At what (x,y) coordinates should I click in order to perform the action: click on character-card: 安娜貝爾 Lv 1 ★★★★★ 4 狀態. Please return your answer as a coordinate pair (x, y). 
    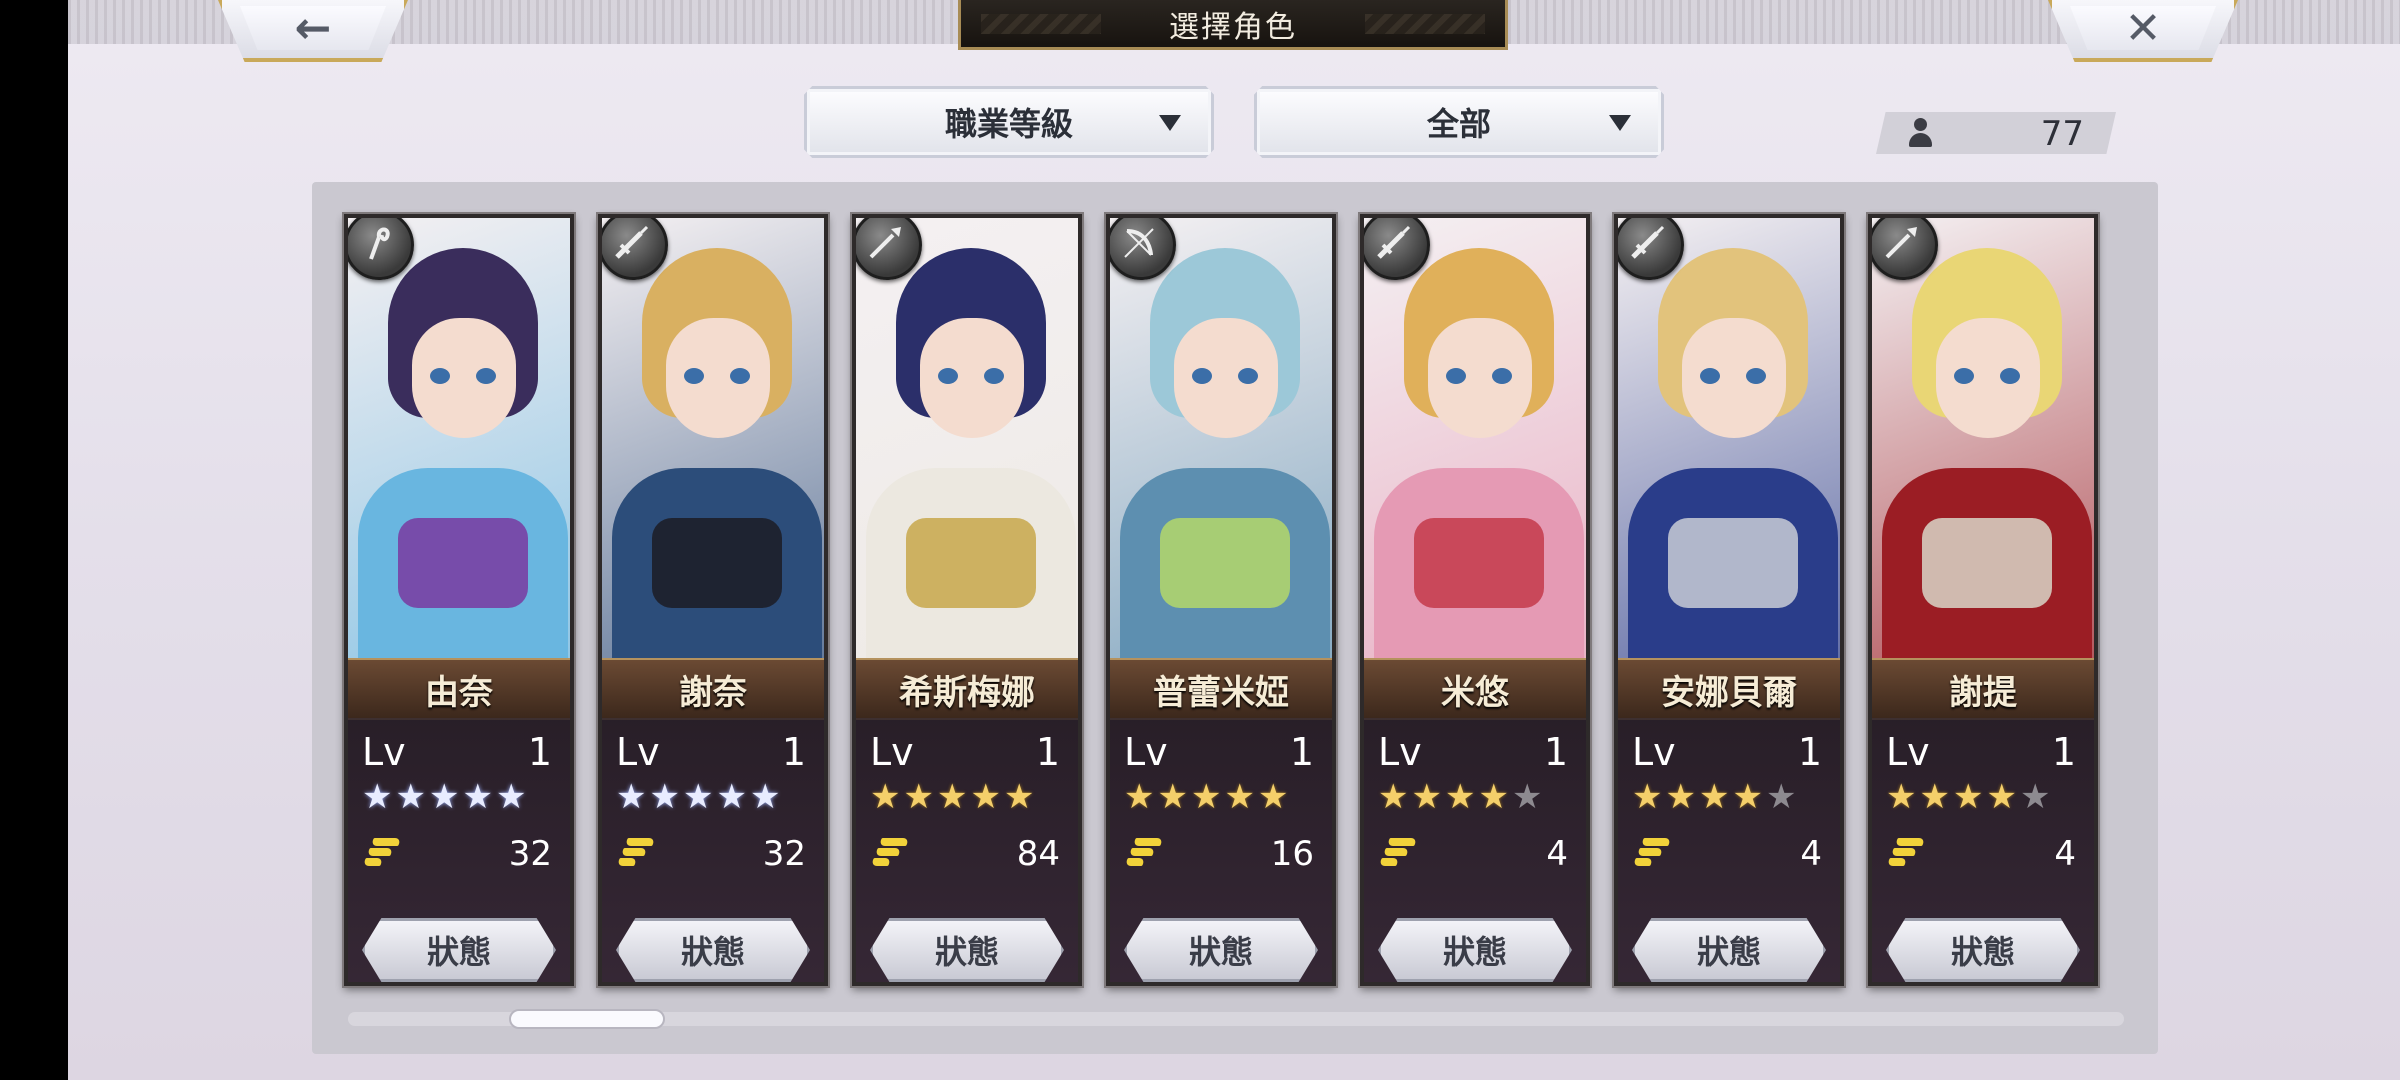
    Looking at the image, I should click on (1729, 600).